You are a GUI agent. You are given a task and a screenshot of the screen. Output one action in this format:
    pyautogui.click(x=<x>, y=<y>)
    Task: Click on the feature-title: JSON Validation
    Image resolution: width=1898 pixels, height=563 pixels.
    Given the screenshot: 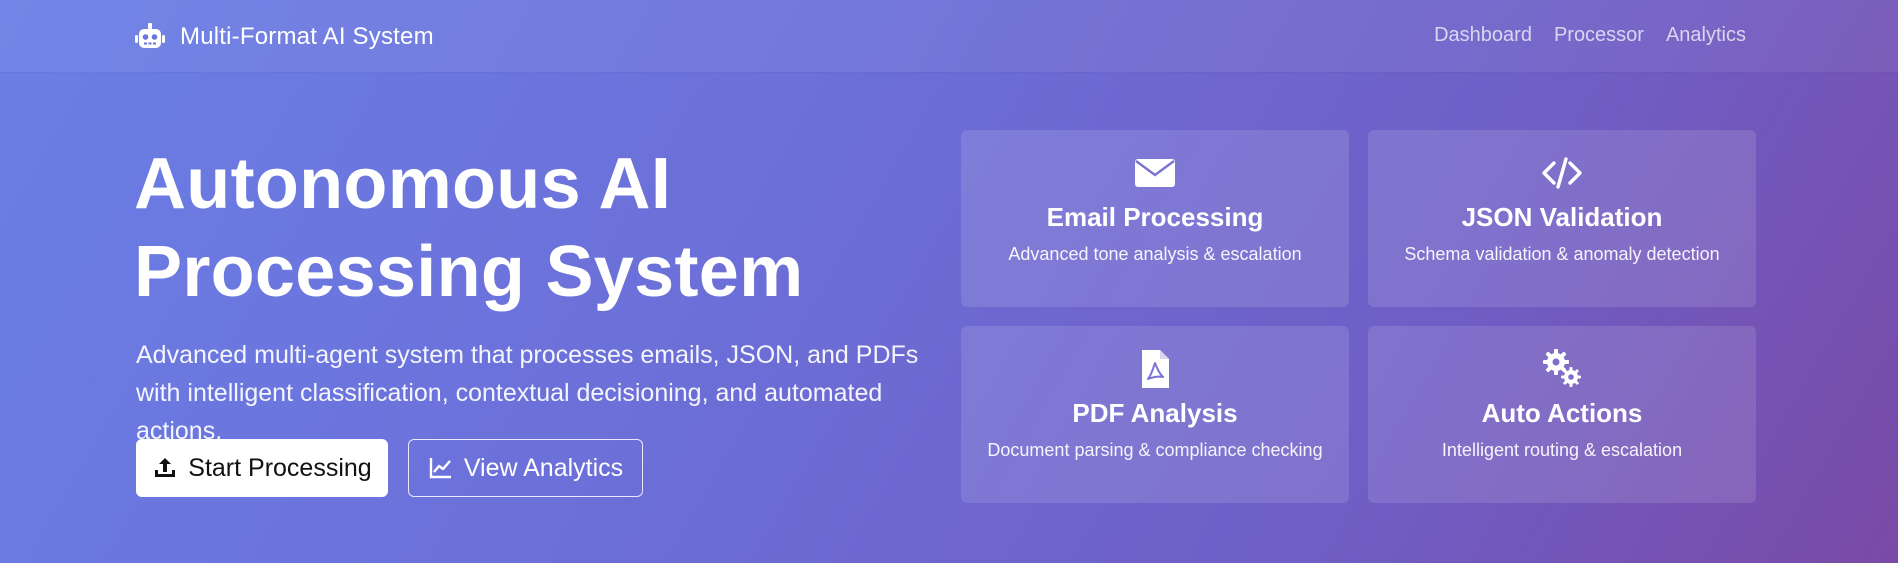 What is the action you would take?
    pyautogui.click(x=1562, y=217)
    